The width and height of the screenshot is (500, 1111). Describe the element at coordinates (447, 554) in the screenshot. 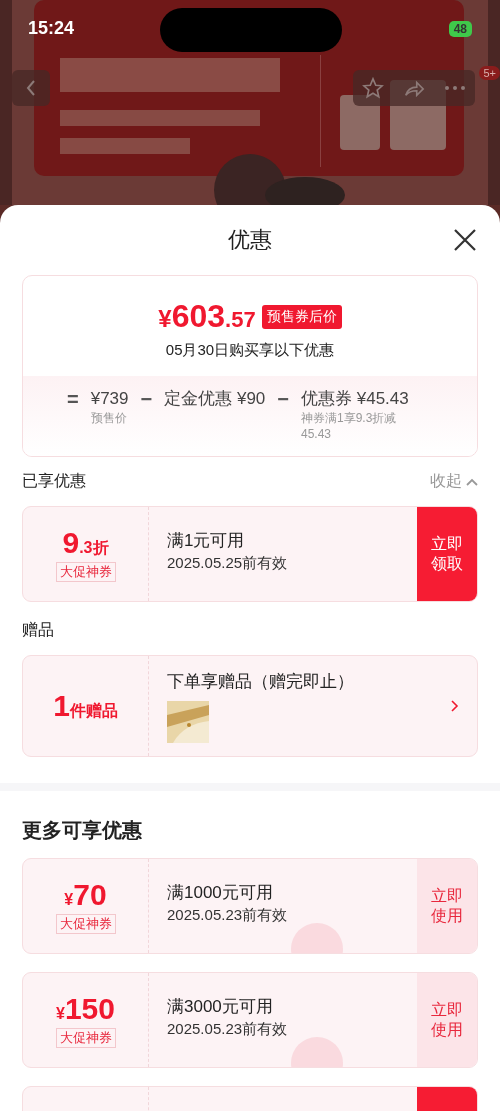

I see `coupon-action-button: 立即 领取` at that location.